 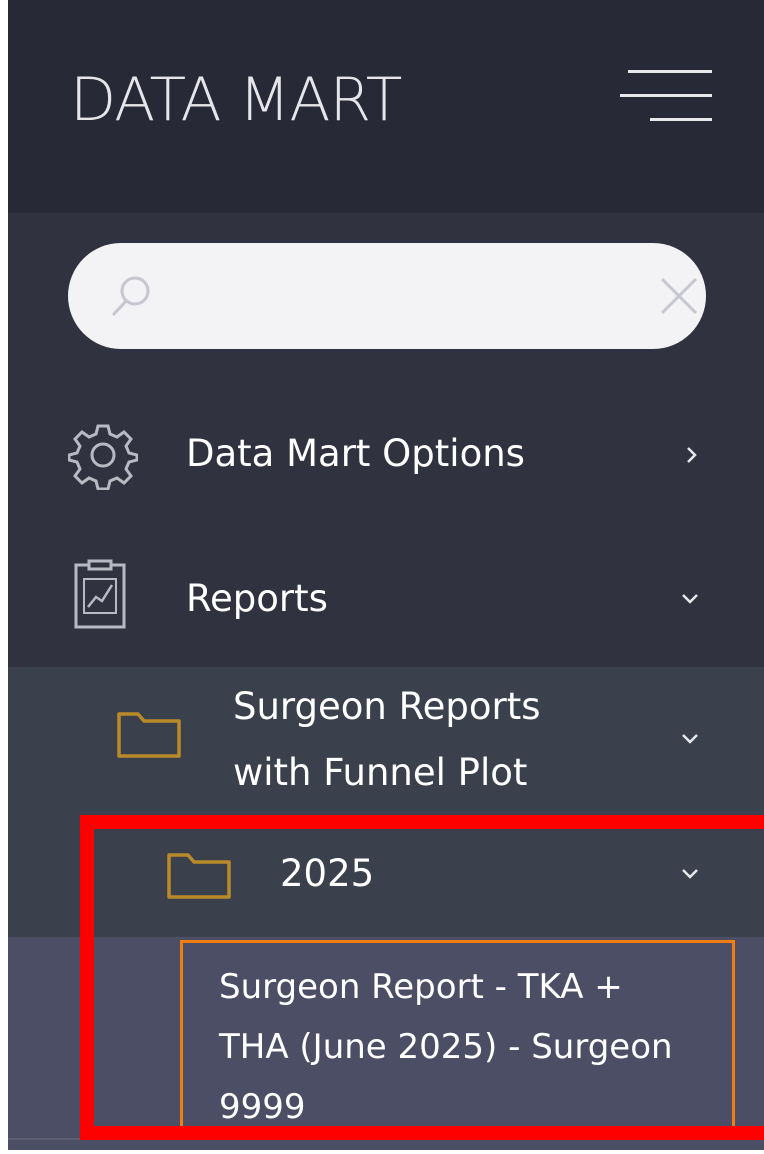 What do you see at coordinates (387, 706) in the screenshot?
I see `folder-label-line1: Surgeon Reports` at bounding box center [387, 706].